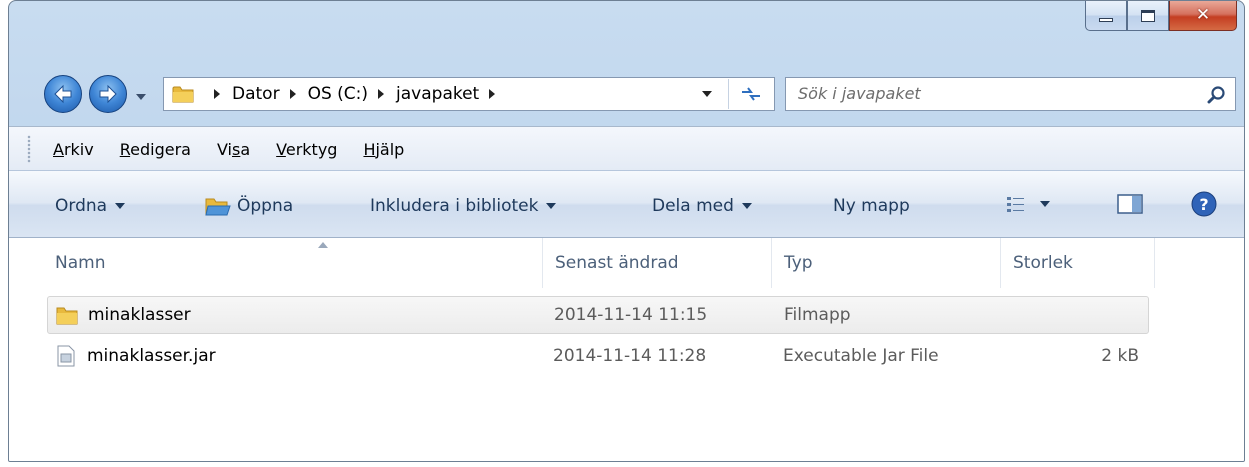 The height and width of the screenshot is (467, 1249). I want to click on menu-item-verktyg: Verktyg, so click(306, 149).